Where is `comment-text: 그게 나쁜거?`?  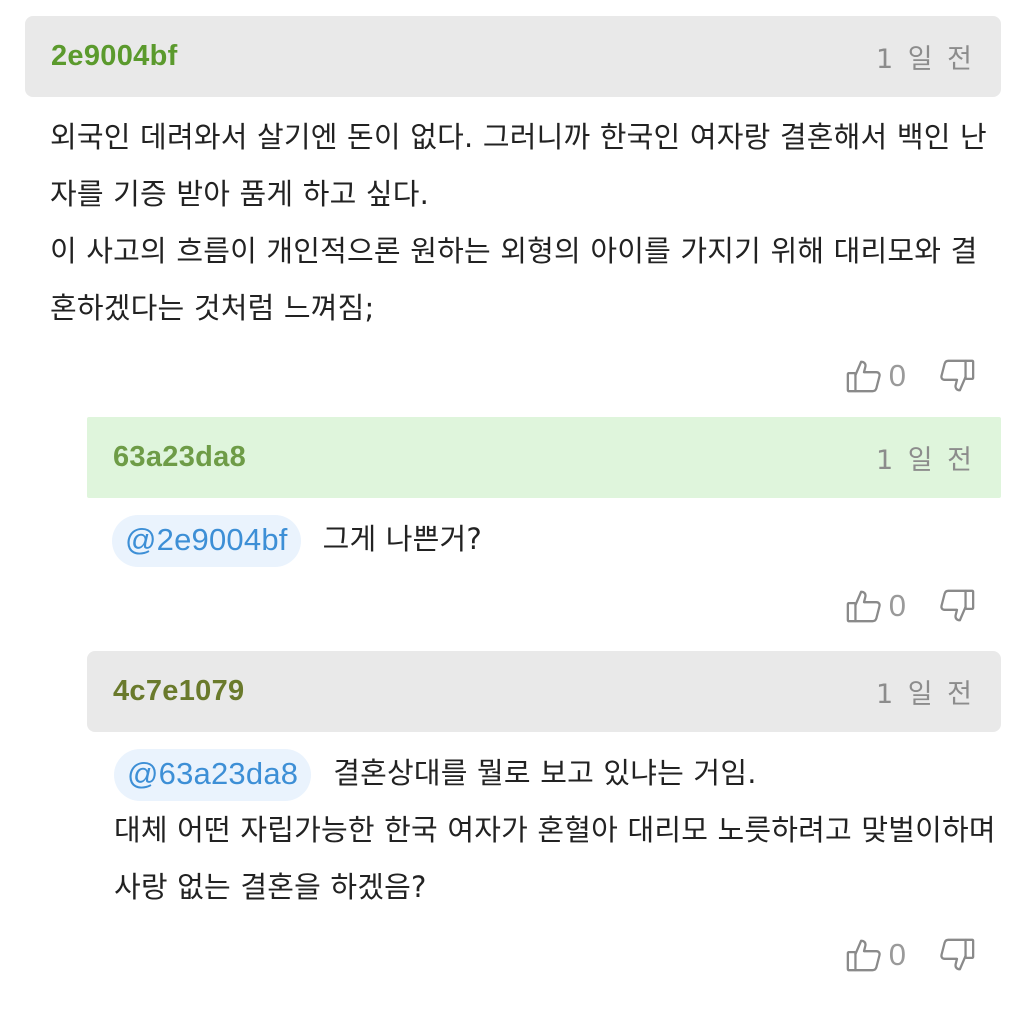
comment-text: 그게 나쁜거? is located at coordinates (402, 539).